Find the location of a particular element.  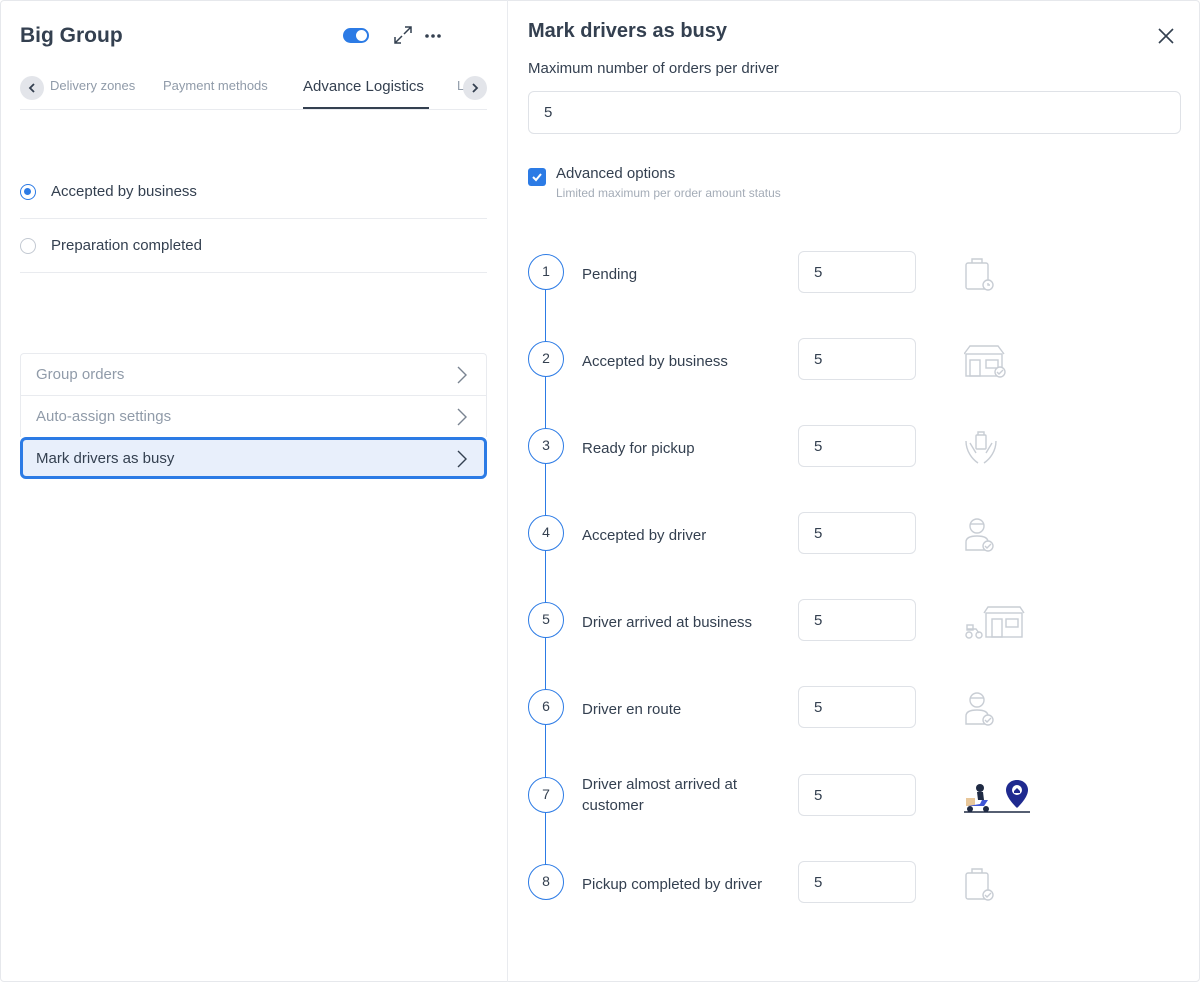

status-step: 4 Accepted by driver is located at coordinates (858, 534).